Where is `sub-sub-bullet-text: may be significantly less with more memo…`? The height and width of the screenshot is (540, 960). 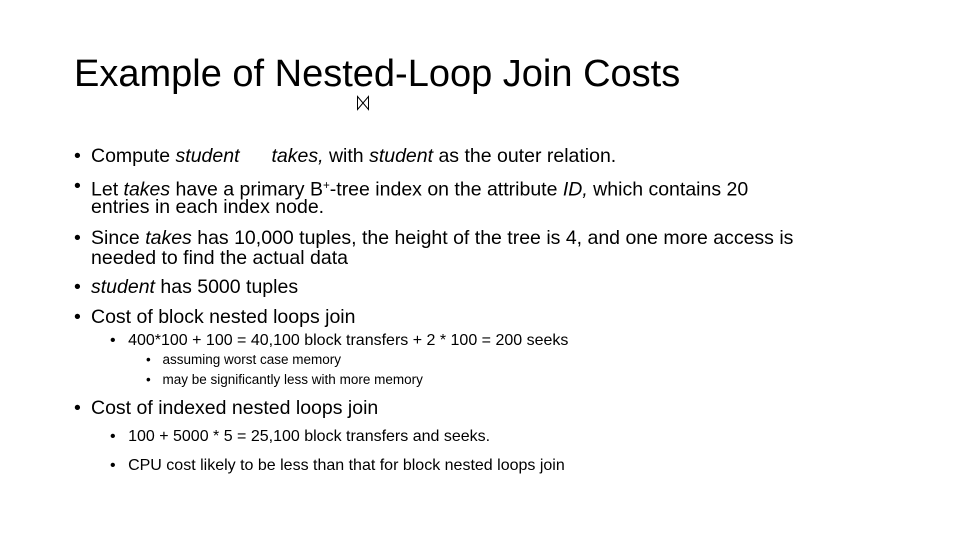
sub-sub-bullet-text: may be significantly less with more memo… is located at coordinates (292, 379).